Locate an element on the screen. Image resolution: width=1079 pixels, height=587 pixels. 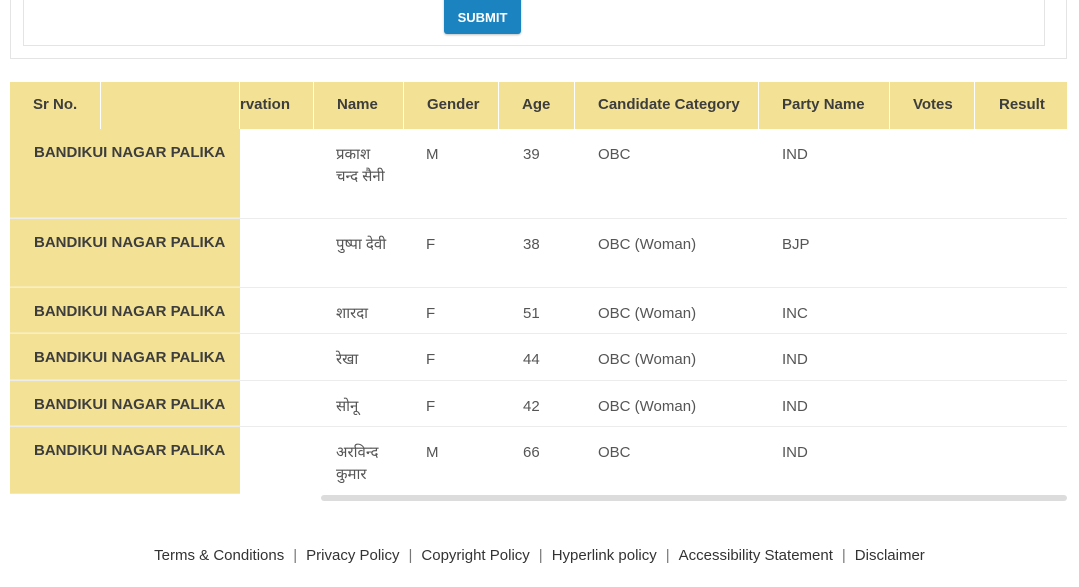
candidate-name: रेखा is located at coordinates (347, 359).